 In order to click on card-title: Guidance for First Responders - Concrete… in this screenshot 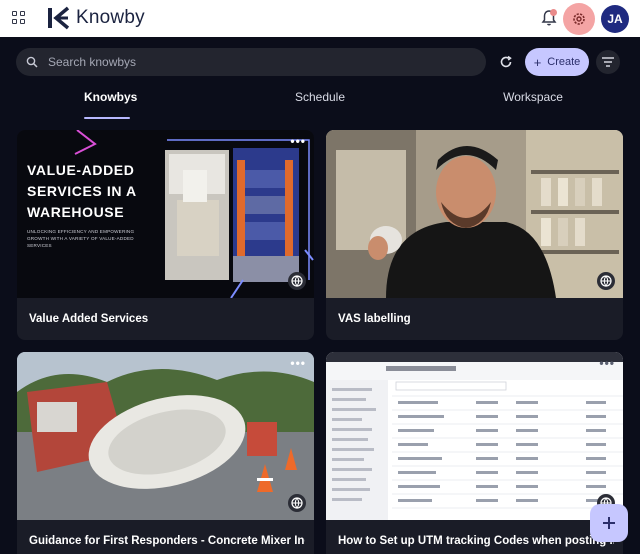, I will do `click(167, 541)`.